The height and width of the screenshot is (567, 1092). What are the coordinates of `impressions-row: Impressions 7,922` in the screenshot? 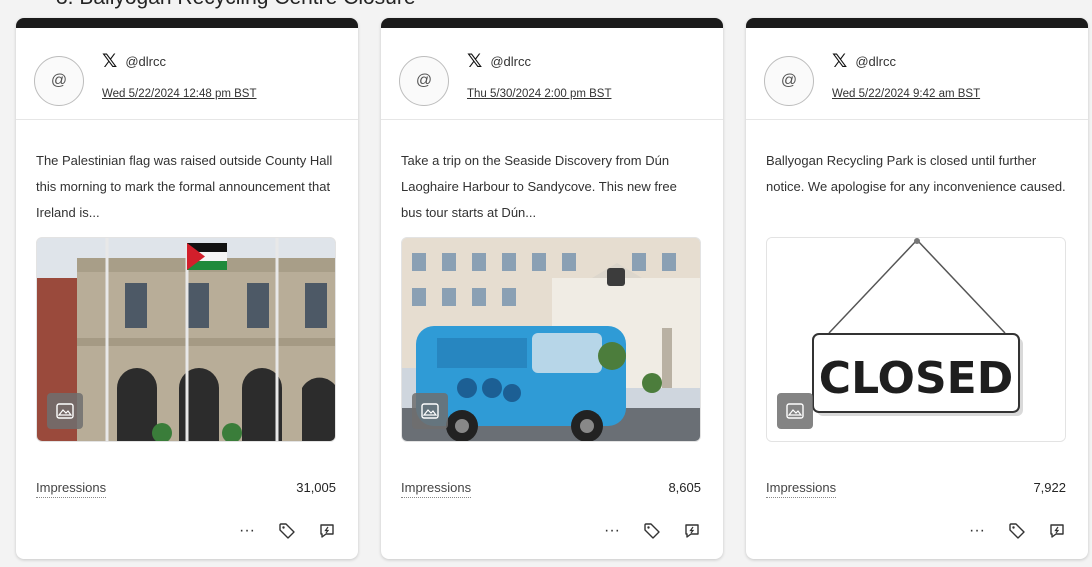 It's located at (916, 489).